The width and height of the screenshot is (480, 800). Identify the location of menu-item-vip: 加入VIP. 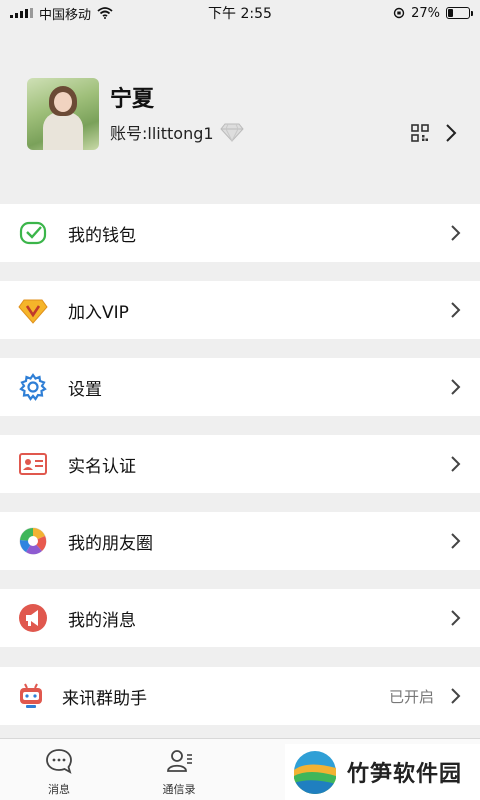
(240, 310).